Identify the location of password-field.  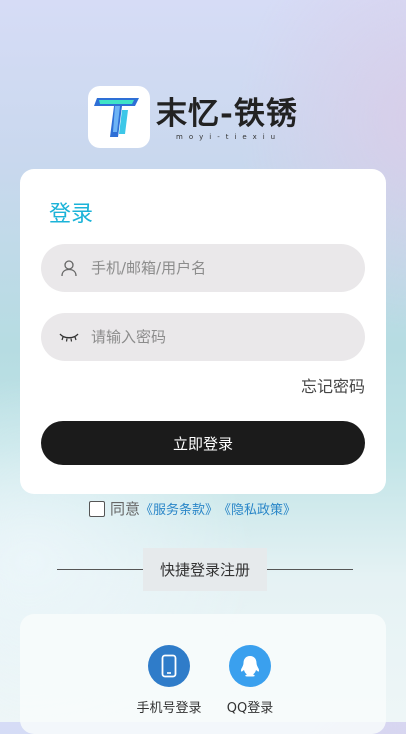
(203, 337).